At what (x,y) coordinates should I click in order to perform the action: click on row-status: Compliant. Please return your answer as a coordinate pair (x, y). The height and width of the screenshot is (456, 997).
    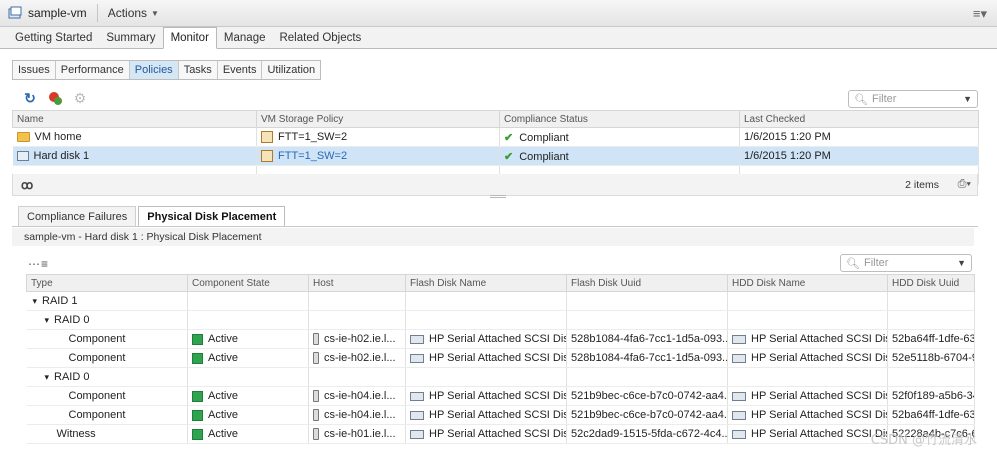
    Looking at the image, I should click on (544, 156).